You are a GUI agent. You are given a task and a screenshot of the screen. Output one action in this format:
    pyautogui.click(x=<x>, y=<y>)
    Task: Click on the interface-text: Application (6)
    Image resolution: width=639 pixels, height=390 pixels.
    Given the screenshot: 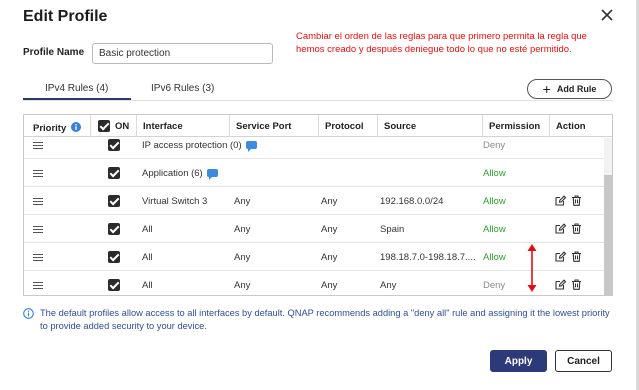 What is the action you would take?
    pyautogui.click(x=172, y=173)
    